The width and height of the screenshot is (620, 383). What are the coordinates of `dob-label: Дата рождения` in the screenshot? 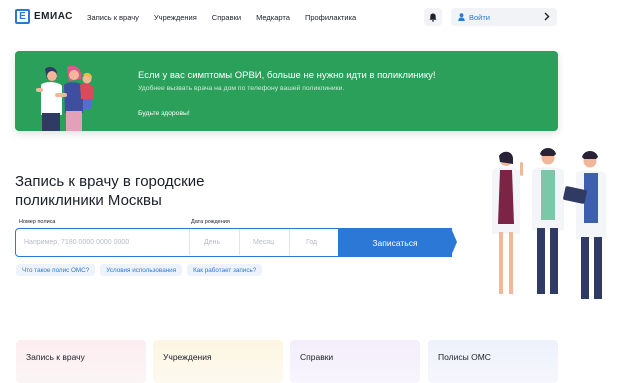 It's located at (210, 222).